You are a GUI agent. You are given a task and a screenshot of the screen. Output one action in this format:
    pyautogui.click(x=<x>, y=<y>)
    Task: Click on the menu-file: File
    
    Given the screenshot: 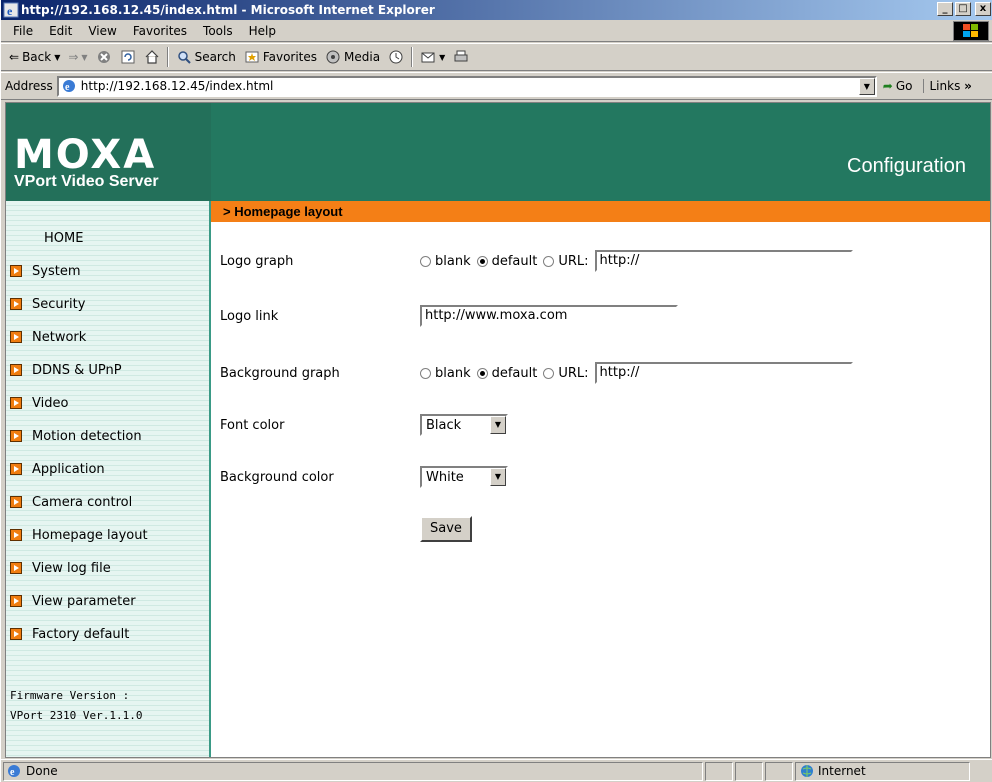 What is the action you would take?
    pyautogui.click(x=23, y=31)
    